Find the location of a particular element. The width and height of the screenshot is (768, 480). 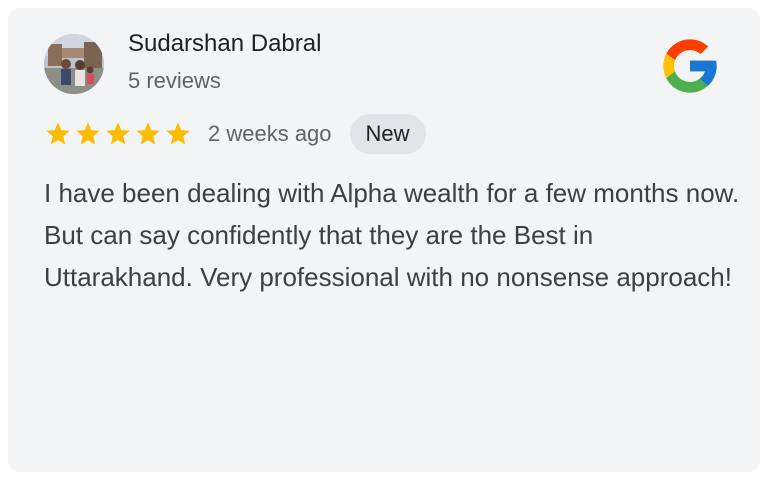

avatar-photo is located at coordinates (74, 64).